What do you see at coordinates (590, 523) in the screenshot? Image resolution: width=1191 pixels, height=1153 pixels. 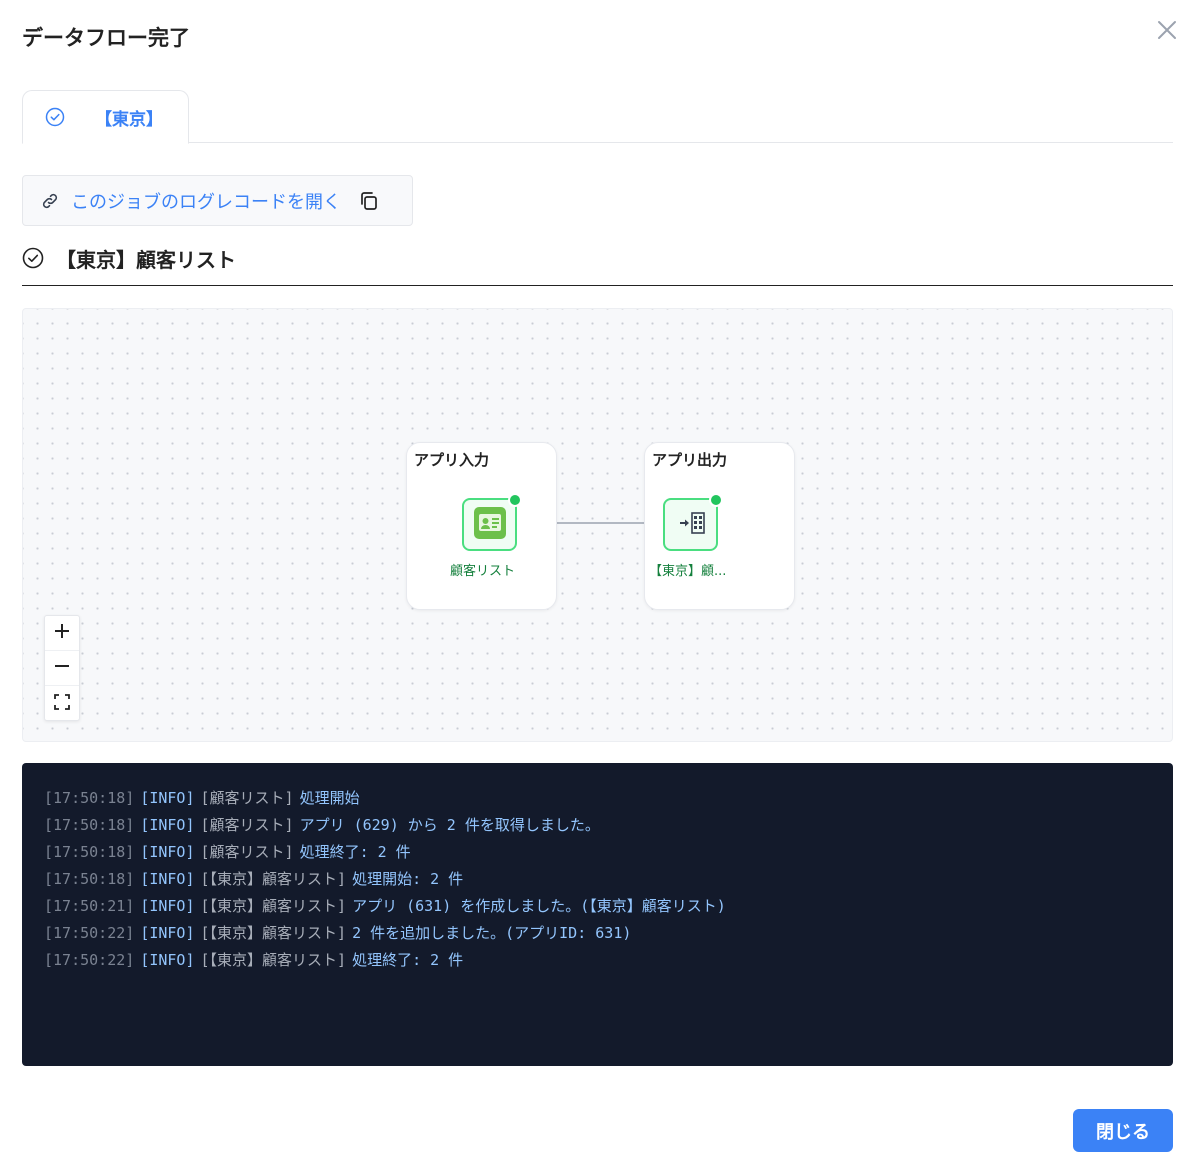 I see `flow-edge` at bounding box center [590, 523].